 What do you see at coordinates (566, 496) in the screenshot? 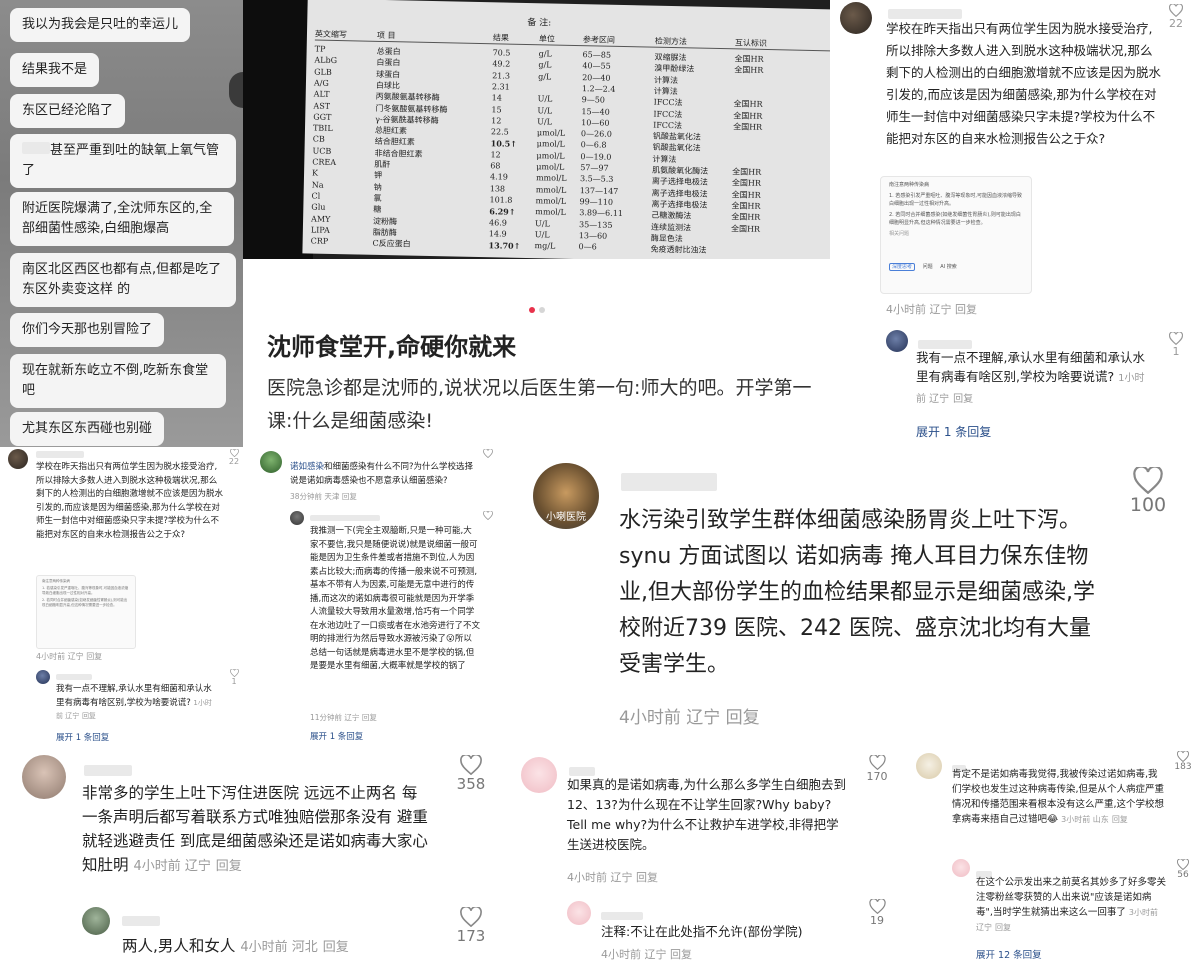
I see `avatar: 小喇医院` at bounding box center [566, 496].